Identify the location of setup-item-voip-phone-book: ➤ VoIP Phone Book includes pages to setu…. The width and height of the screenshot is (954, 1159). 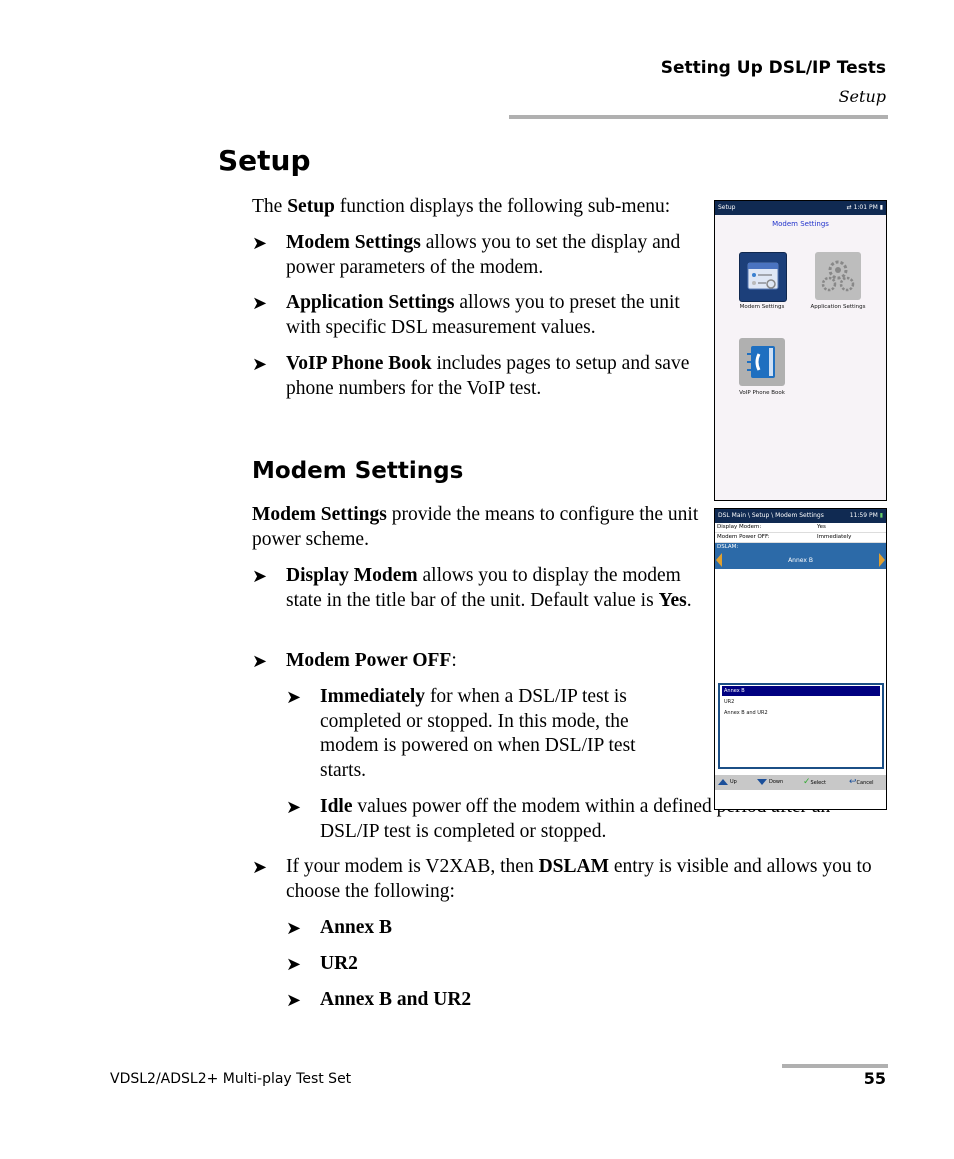
(471, 376).